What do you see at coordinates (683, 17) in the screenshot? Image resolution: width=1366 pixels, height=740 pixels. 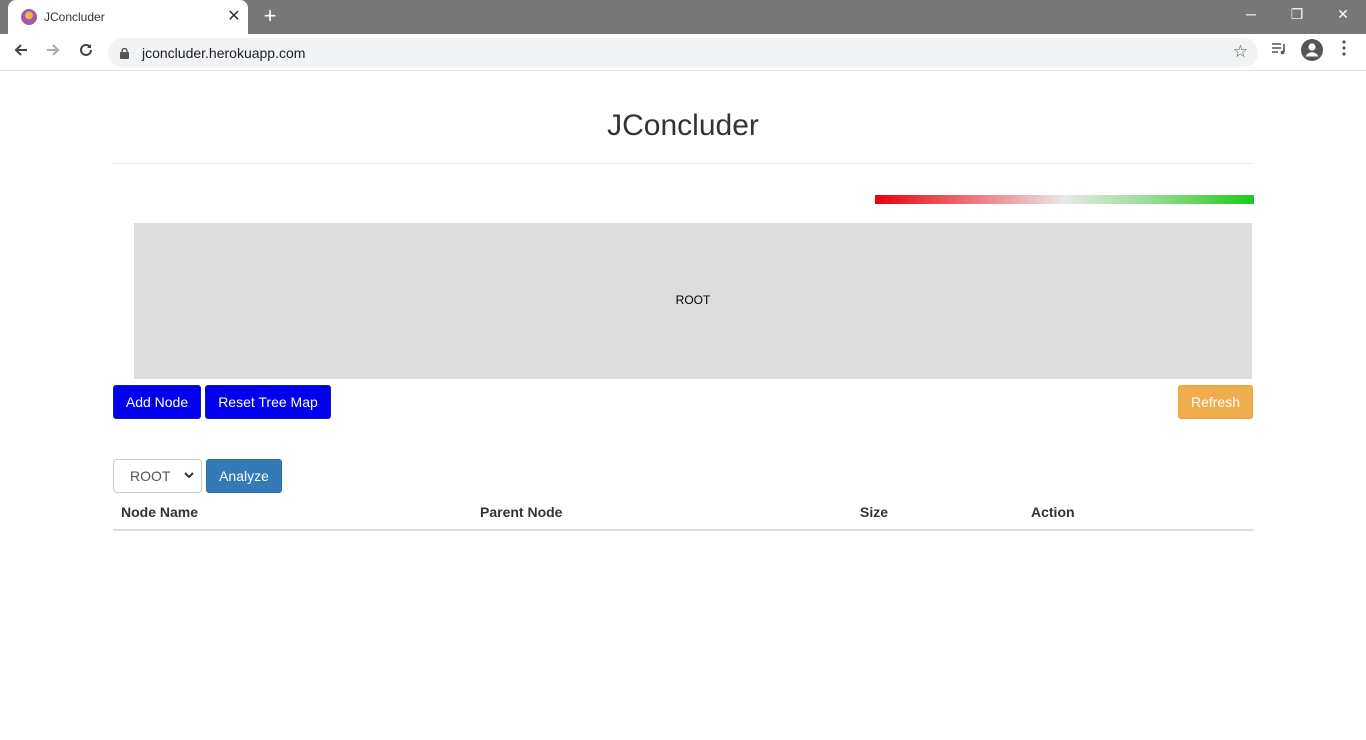 I see `browser-tab-bar: JConcluder ✕ + ─ ❐ ✕` at bounding box center [683, 17].